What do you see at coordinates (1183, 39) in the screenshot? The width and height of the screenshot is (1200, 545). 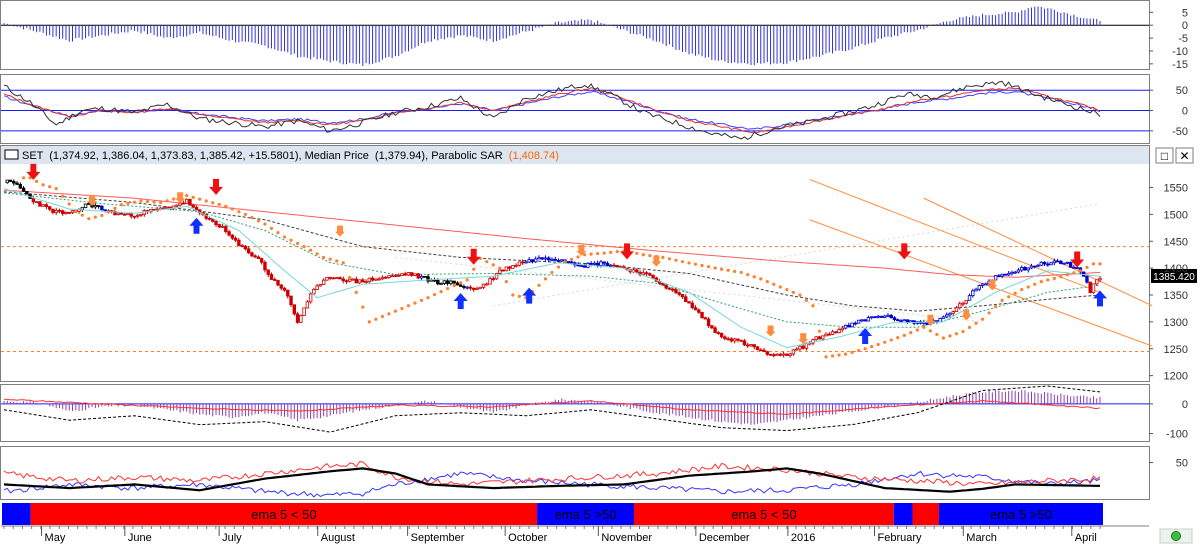 I see `macd-axis-label: -5` at bounding box center [1183, 39].